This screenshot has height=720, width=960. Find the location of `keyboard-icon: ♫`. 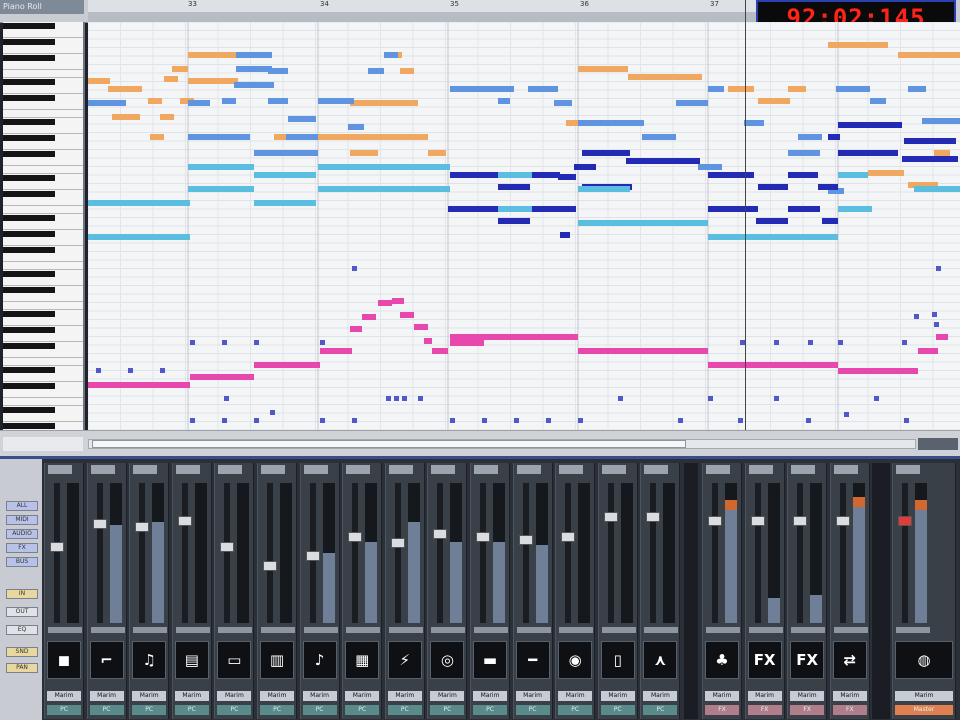

keyboard-icon: ♫ is located at coordinates (149, 660).